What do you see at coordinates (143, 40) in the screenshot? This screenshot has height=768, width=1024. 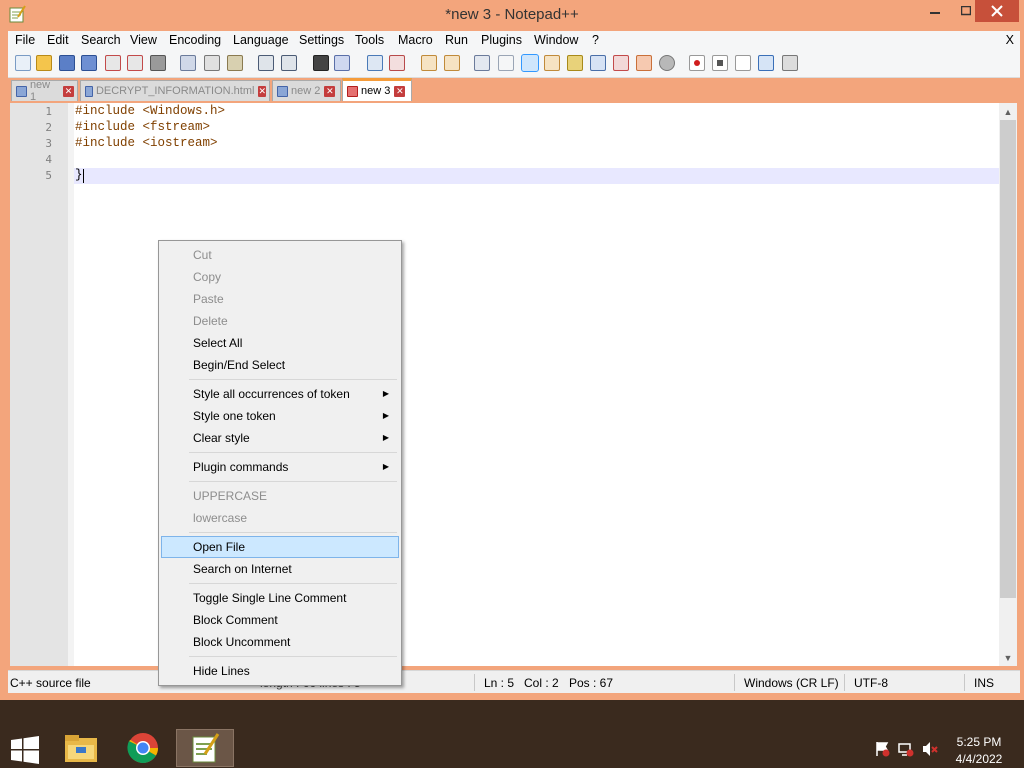 I see `menu-view: View` at bounding box center [143, 40].